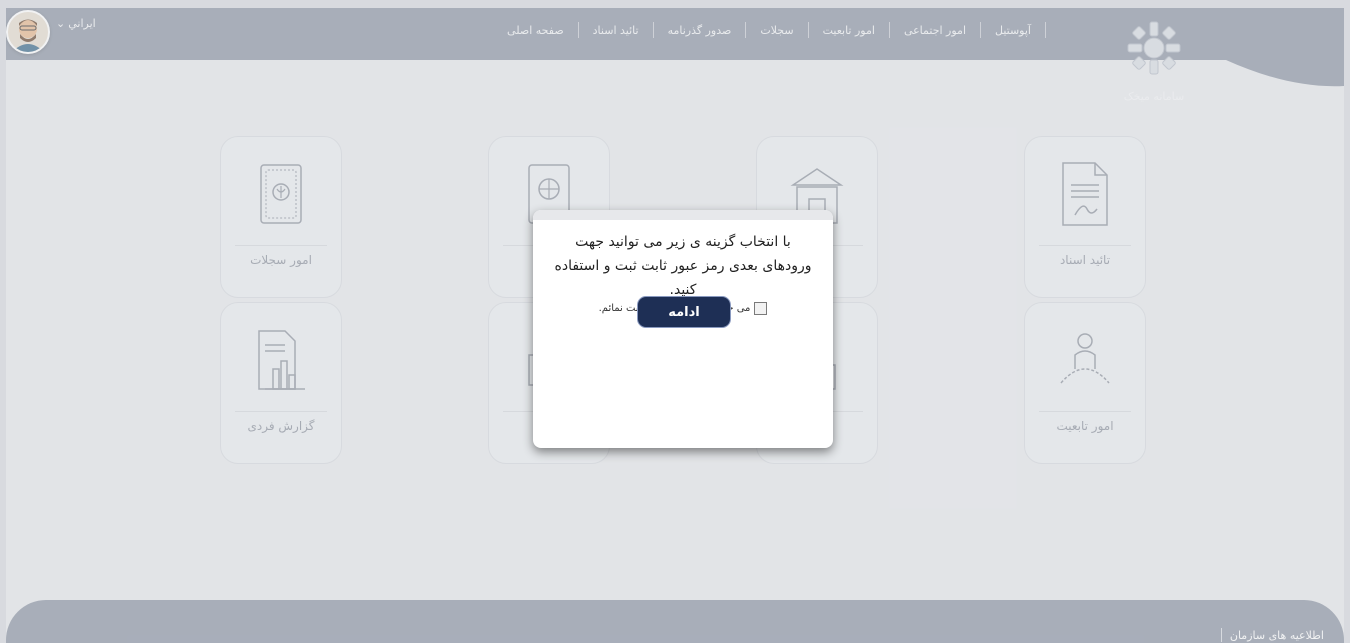  What do you see at coordinates (683, 215) in the screenshot?
I see `modal-header` at bounding box center [683, 215].